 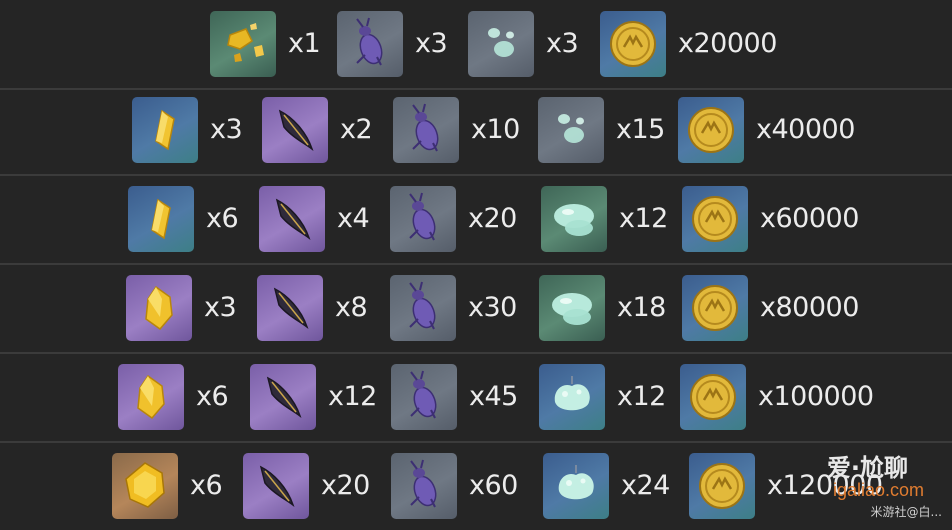 I want to click on material-quantity: x60000, so click(x=809, y=218).